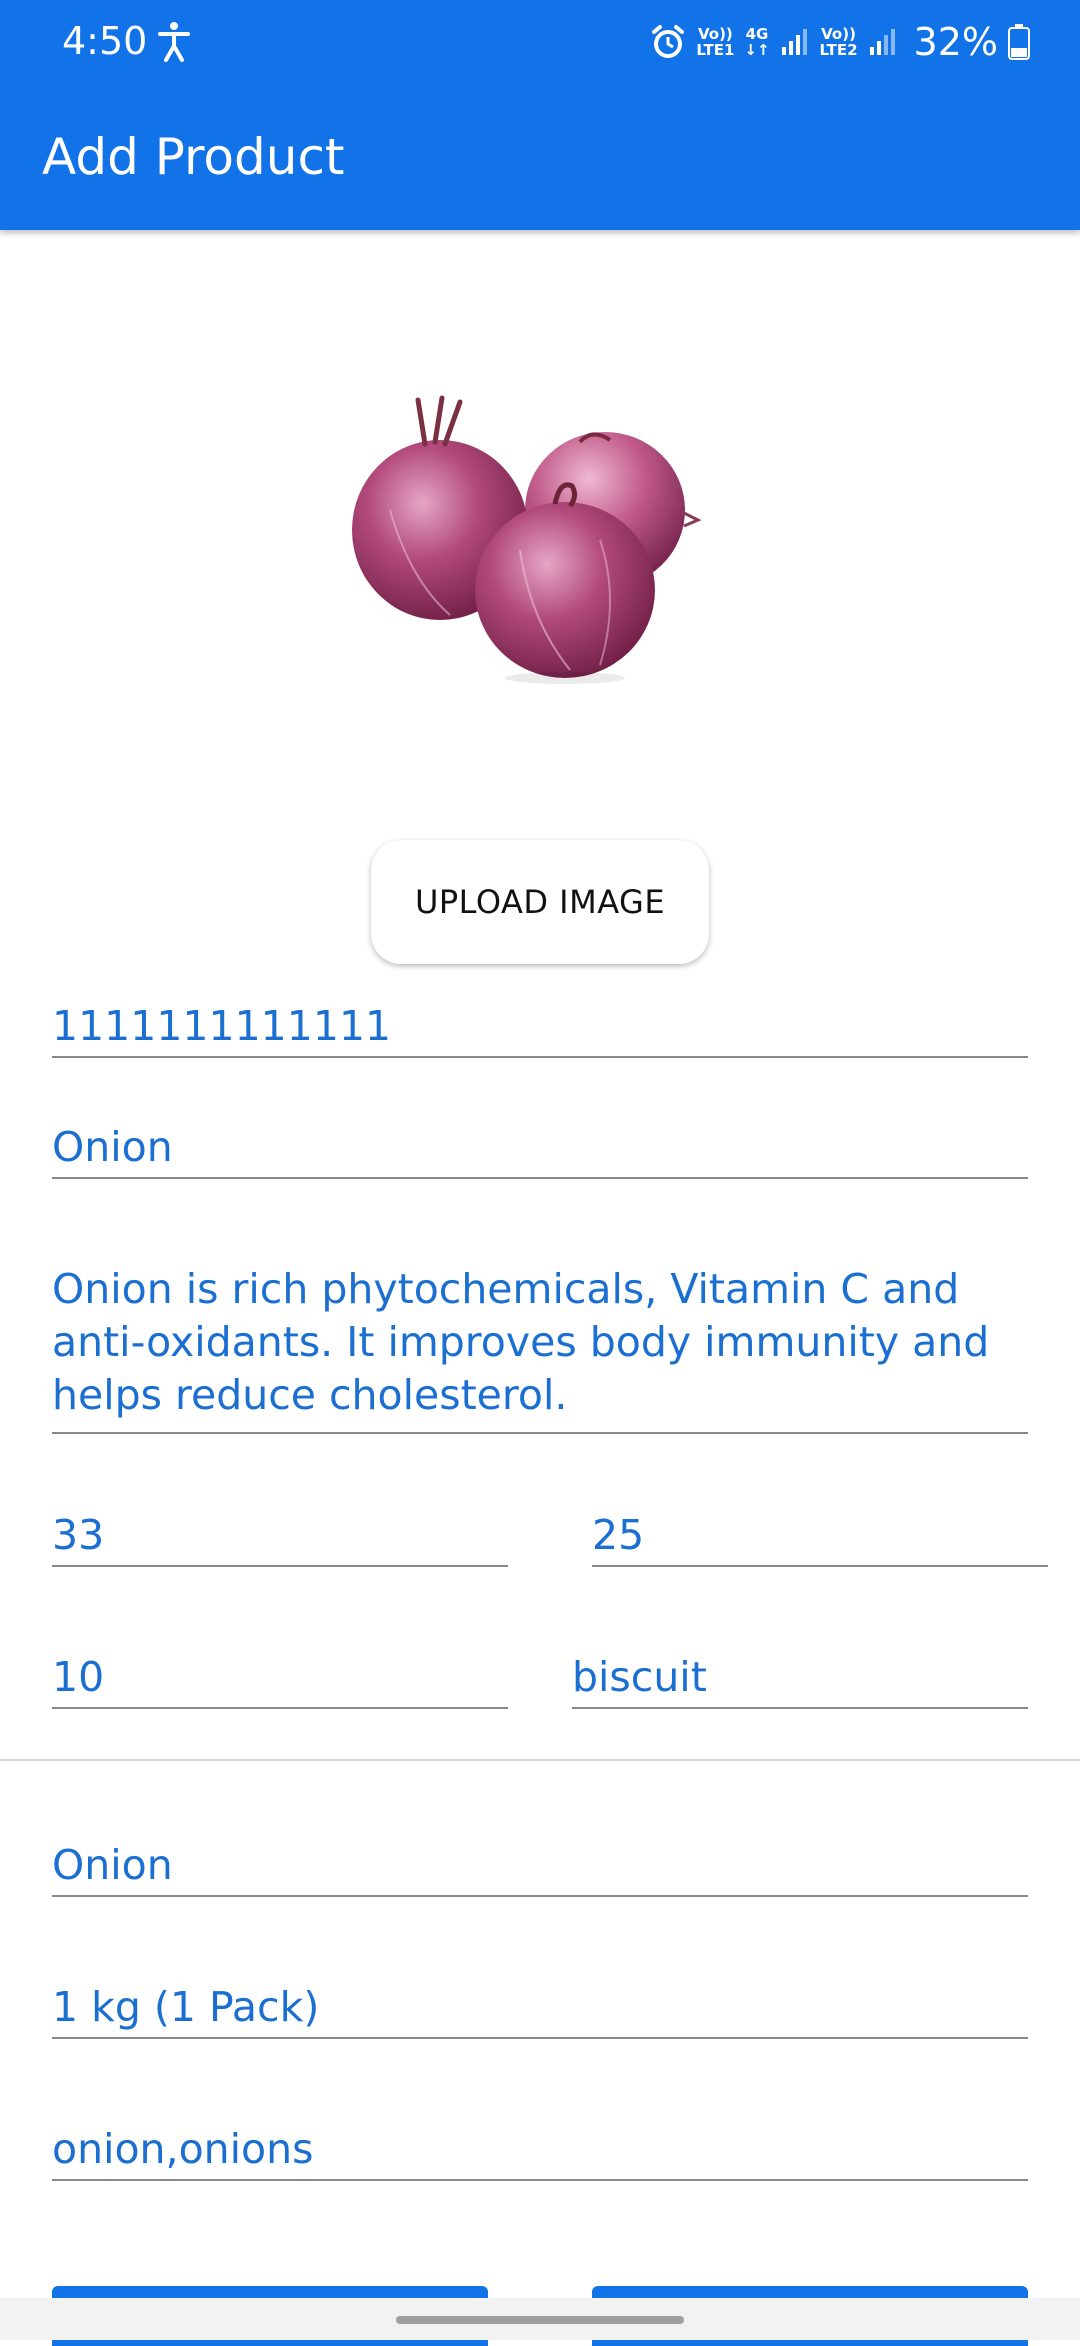 The width and height of the screenshot is (1080, 2346). What do you see at coordinates (540, 1760) in the screenshot?
I see `section-divider` at bounding box center [540, 1760].